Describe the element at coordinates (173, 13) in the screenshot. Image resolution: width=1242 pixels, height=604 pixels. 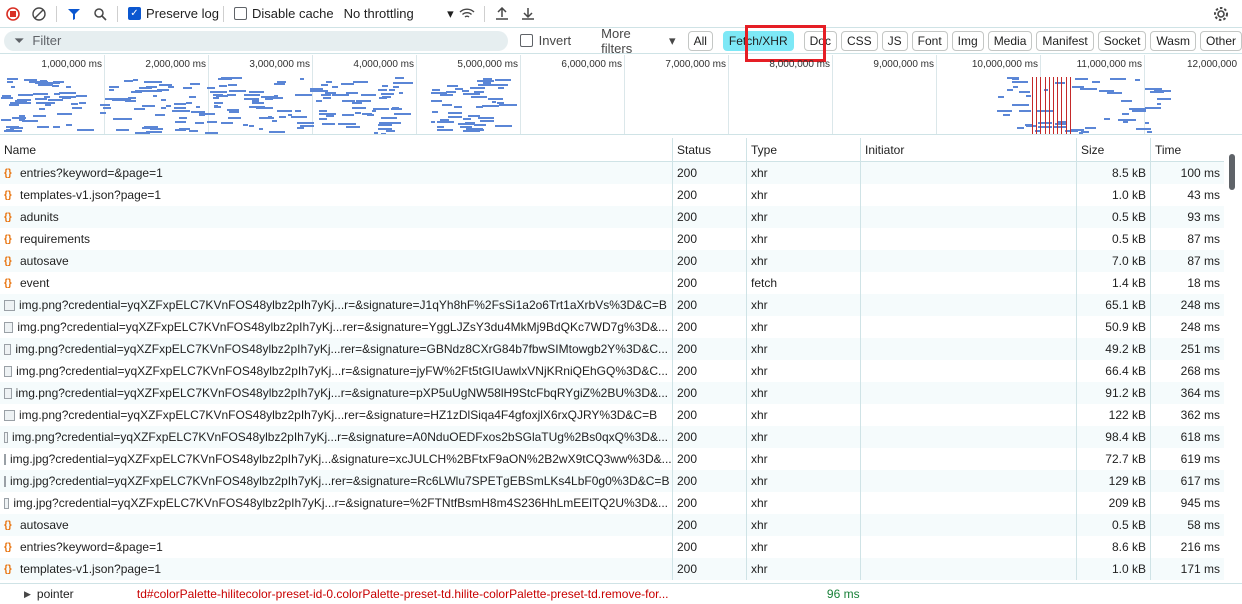
I see `preserve-log-checkbox: ✓ Preserve log` at that location.